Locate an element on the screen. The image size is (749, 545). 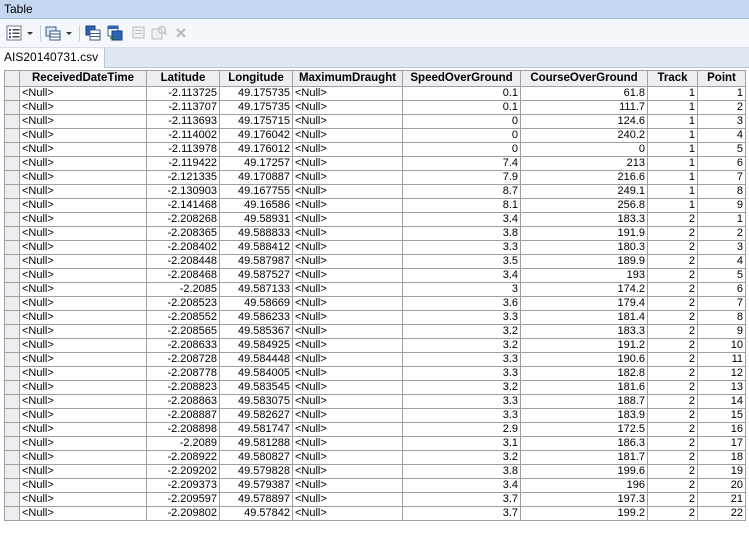
cell-longitude: 49.170887 is located at coordinates (256, 177).